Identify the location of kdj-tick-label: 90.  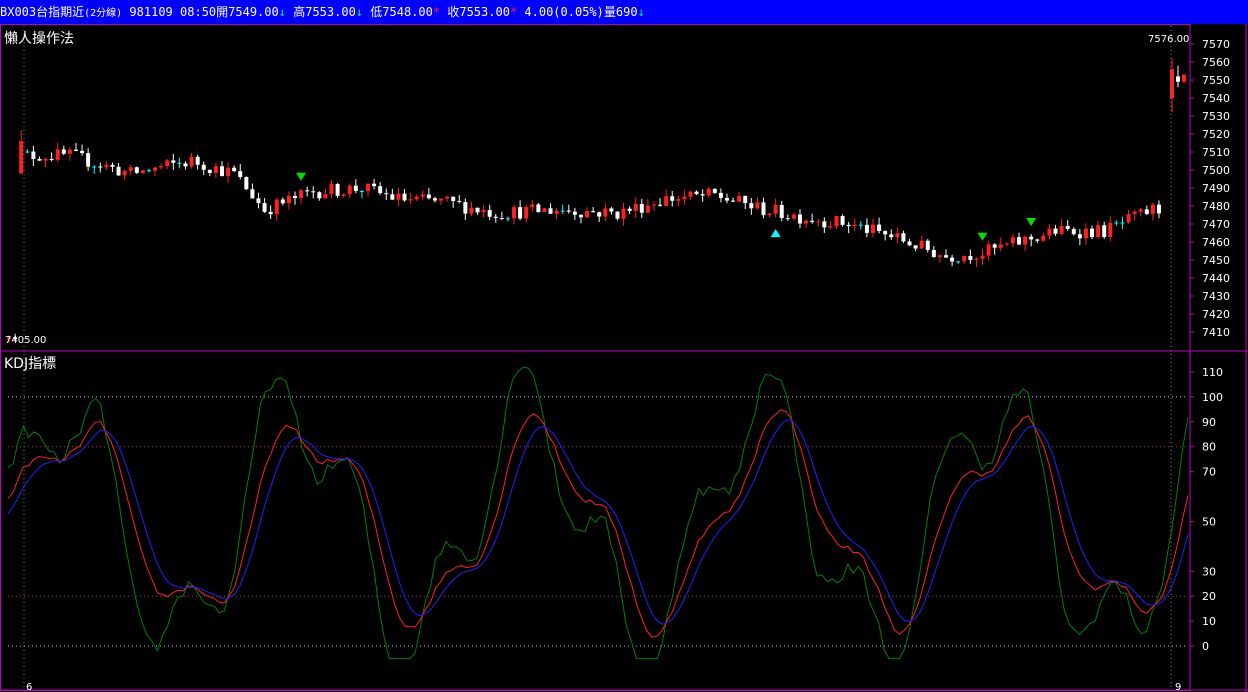
(1209, 422).